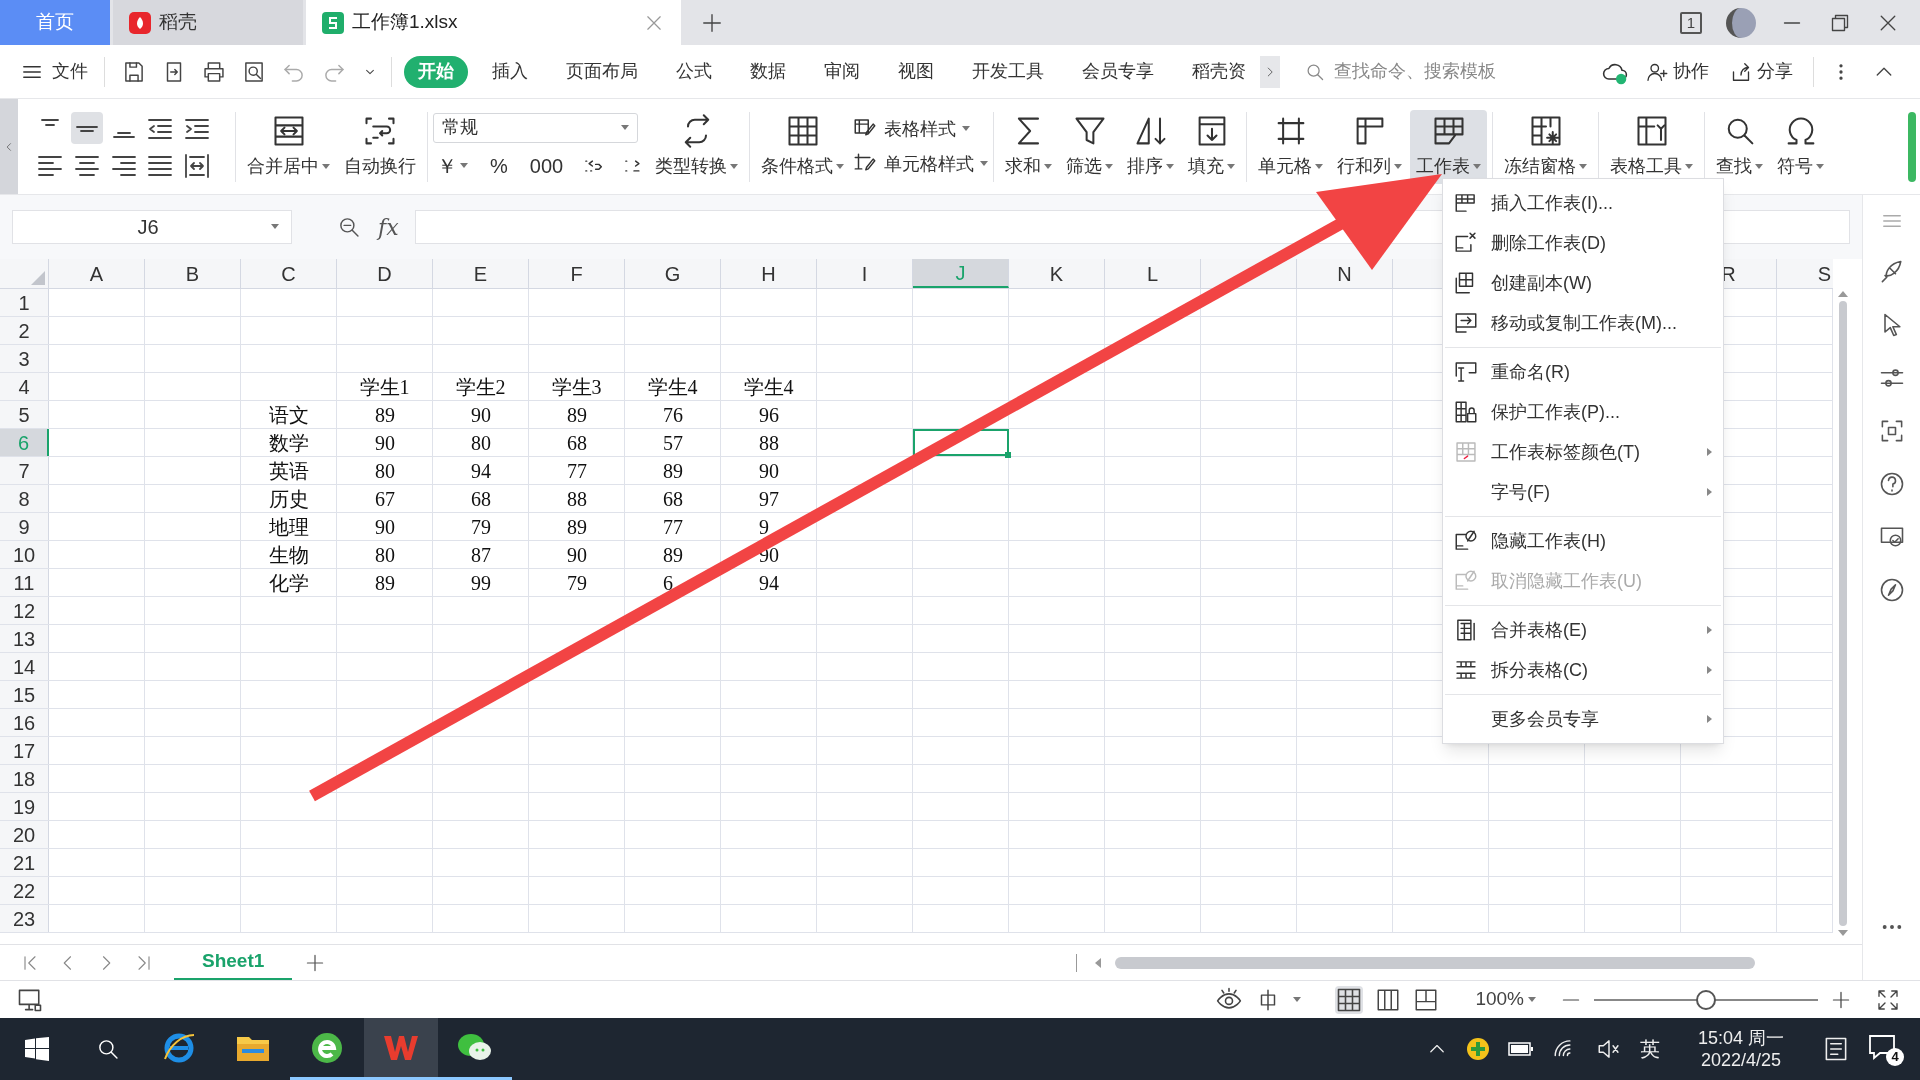 The image size is (1920, 1080). I want to click on ribbon-button: 单元格, so click(1291, 146).